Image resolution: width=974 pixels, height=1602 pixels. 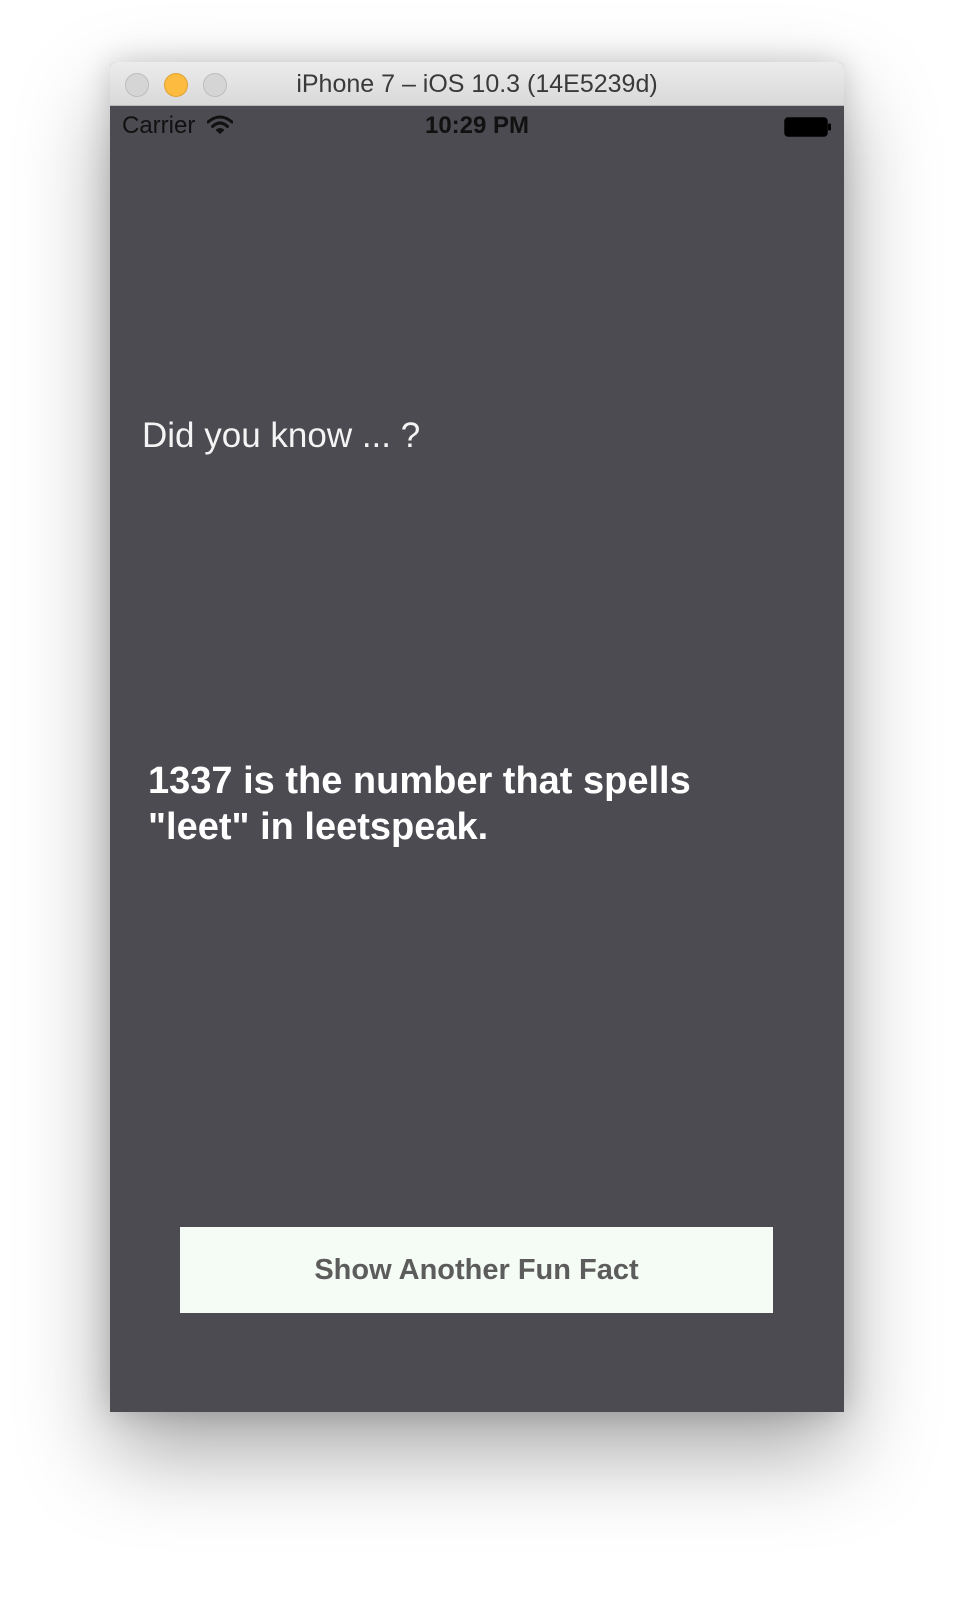 I want to click on show-another-fun-fact-button: Show Another Fun Fact, so click(x=476, y=1270).